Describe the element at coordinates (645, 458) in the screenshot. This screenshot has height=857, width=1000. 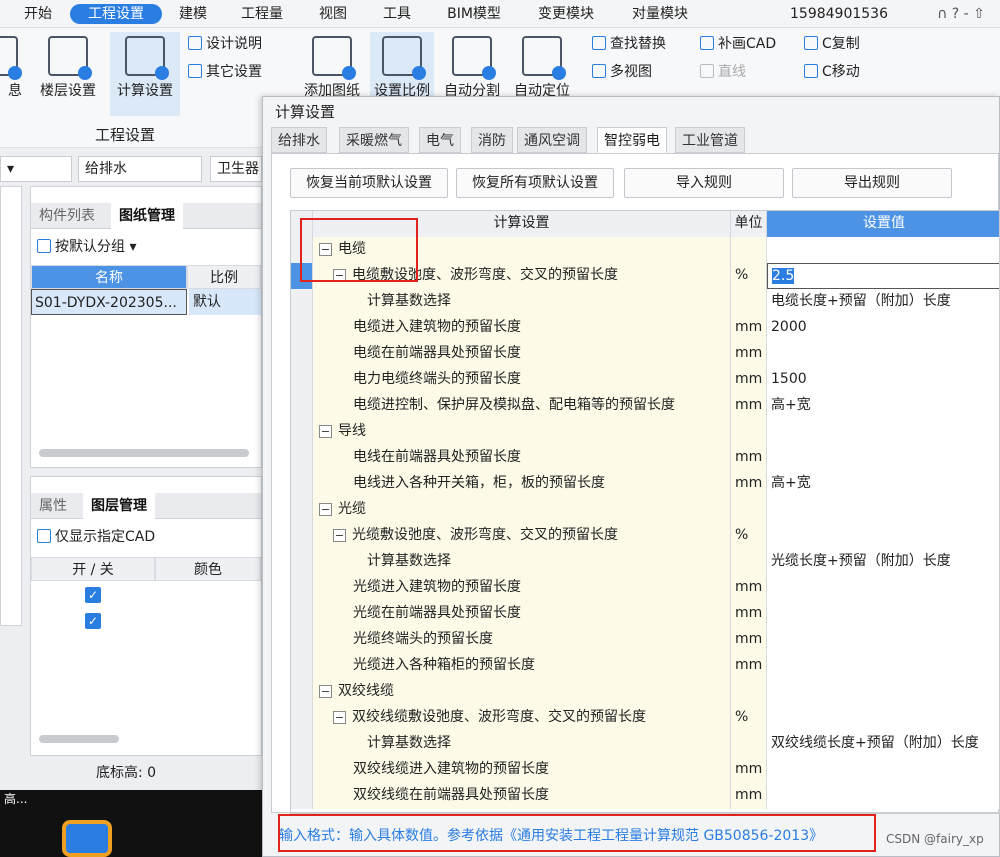
I see `table-row: 电线在前端器具处预留长度 mm` at that location.